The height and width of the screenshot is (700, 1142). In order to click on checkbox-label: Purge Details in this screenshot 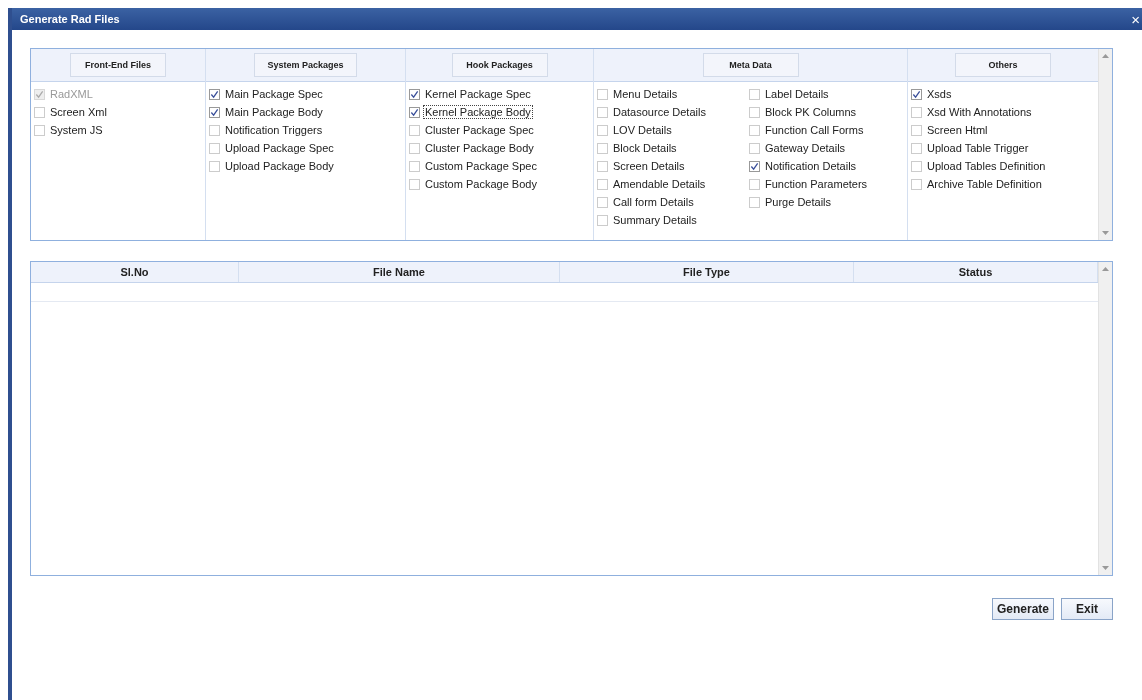, I will do `click(798, 202)`.